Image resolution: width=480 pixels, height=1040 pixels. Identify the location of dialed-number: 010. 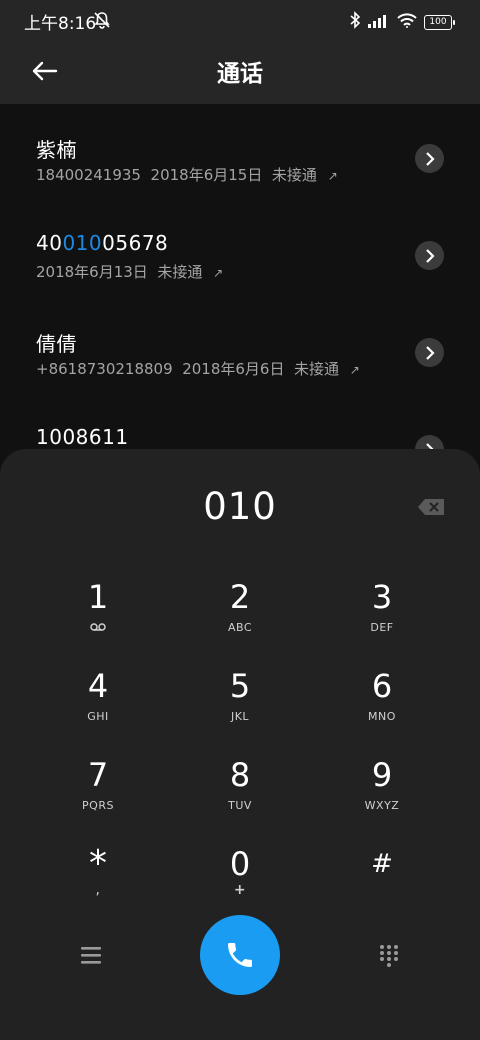
(240, 506).